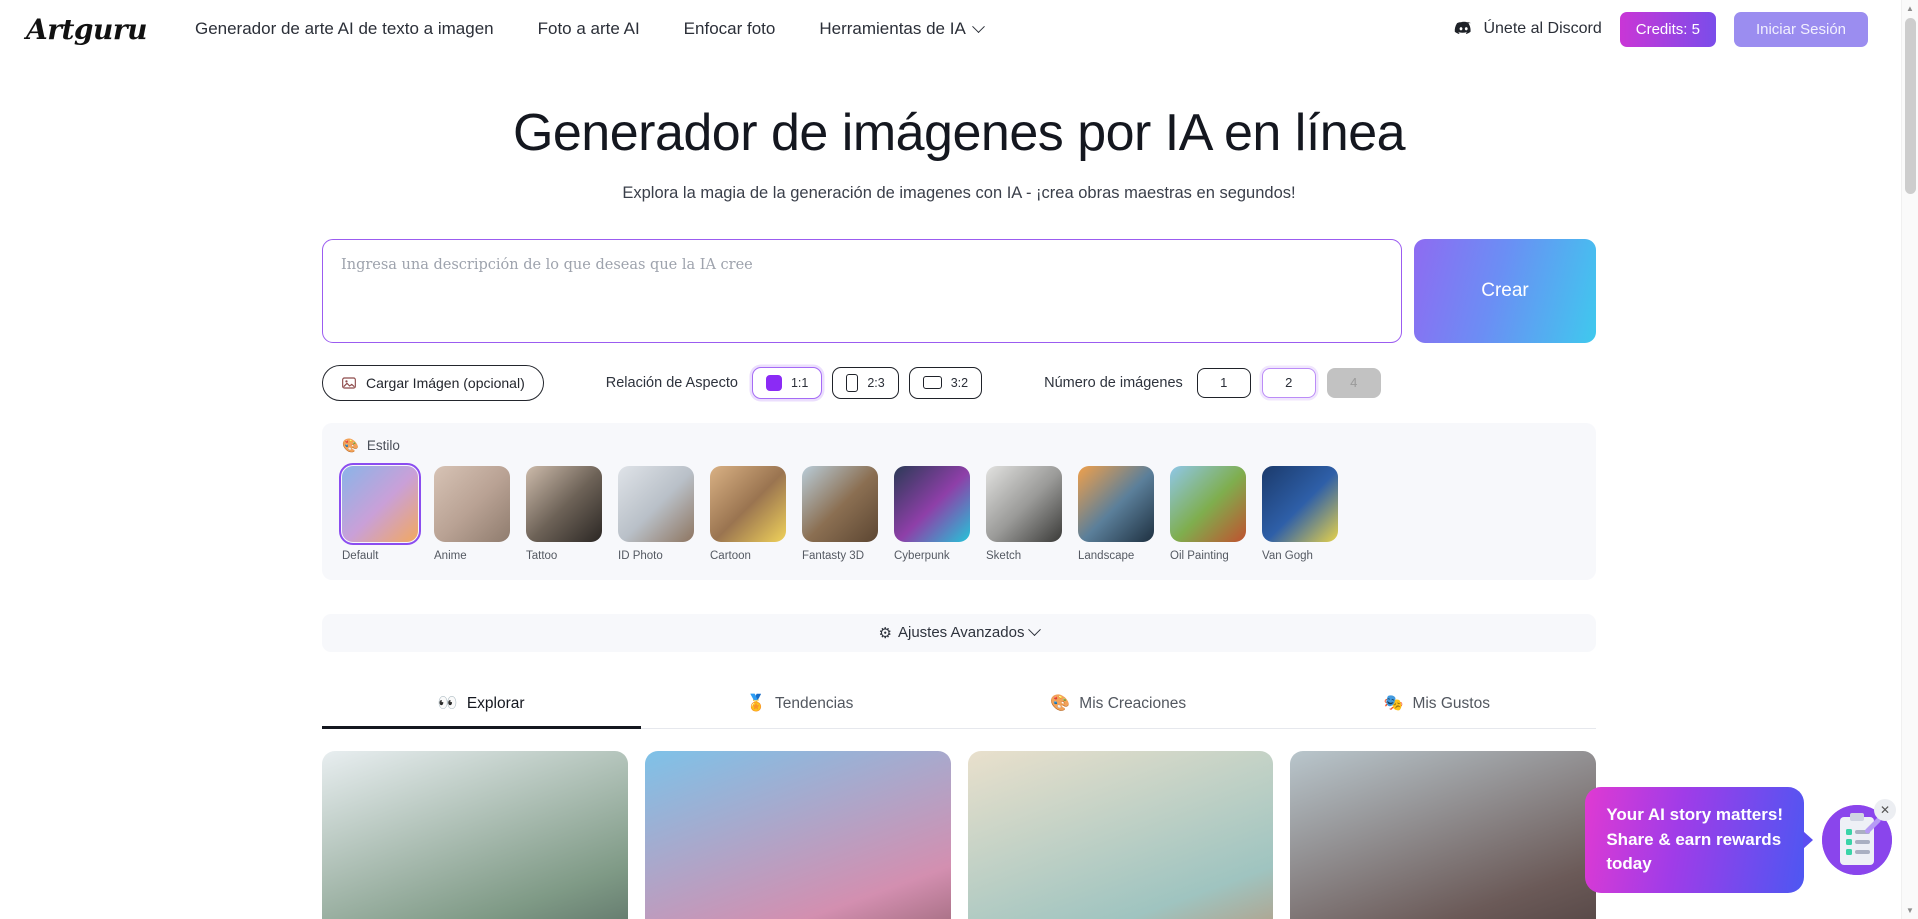  I want to click on upload-label: Cargar Imágen (opcional), so click(445, 382).